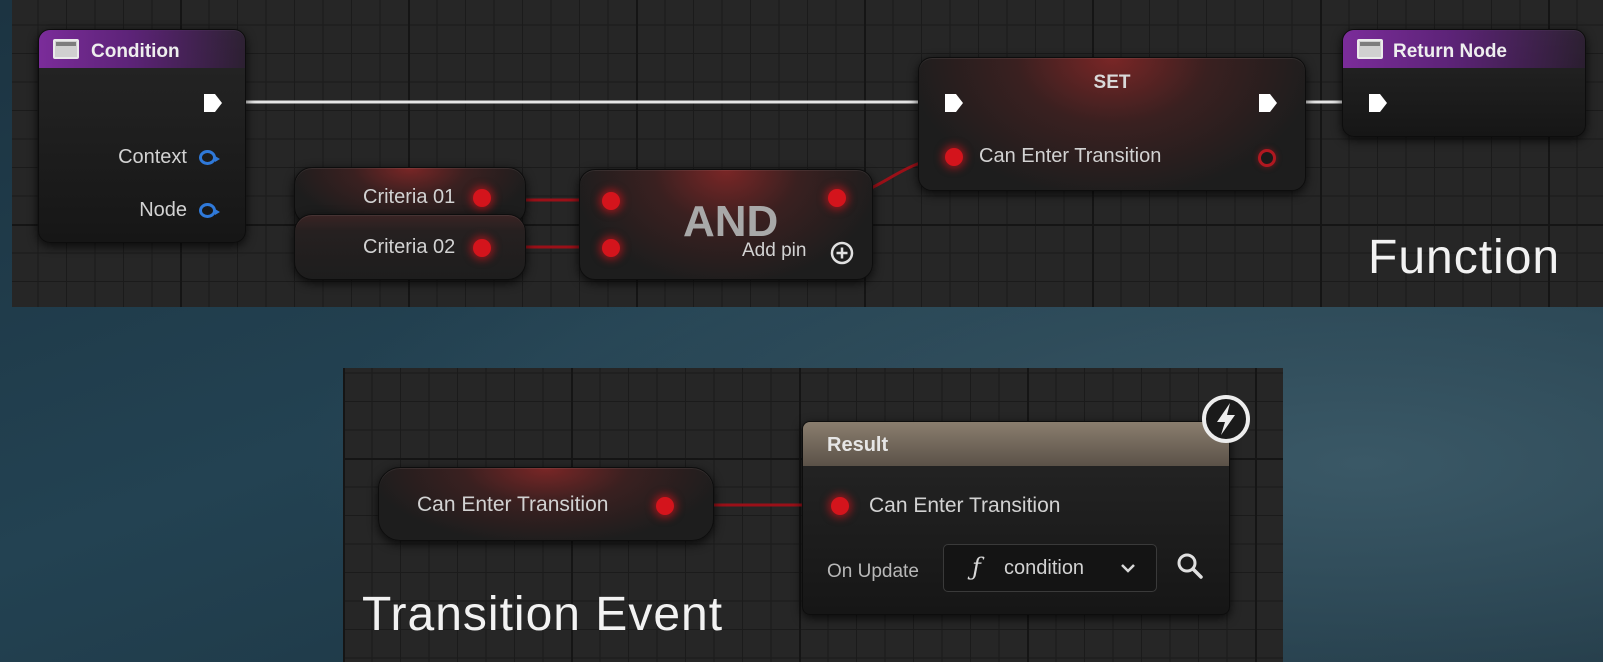 This screenshot has height=662, width=1603. I want to click on result-pin-label: Can Enter Transition, so click(965, 505).